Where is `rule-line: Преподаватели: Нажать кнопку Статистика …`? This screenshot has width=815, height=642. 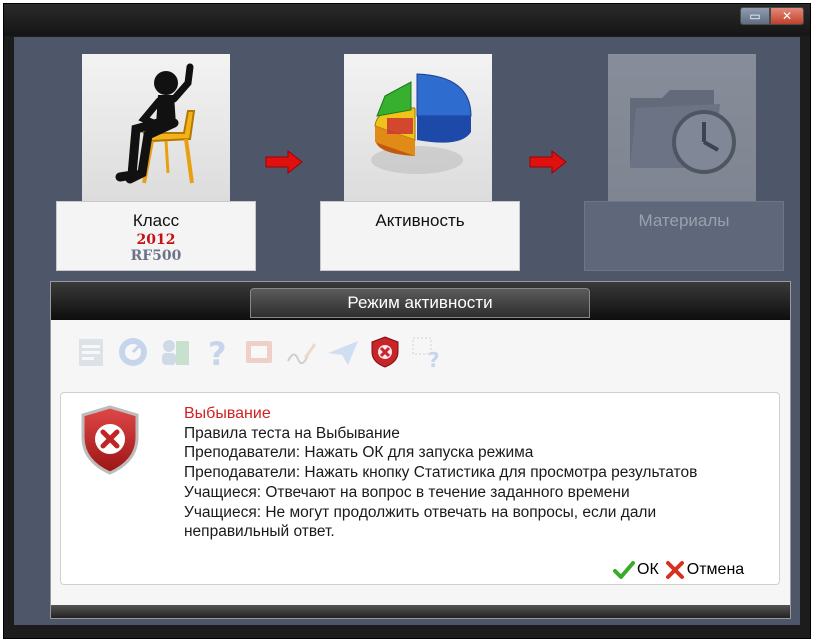
rule-line: Преподаватели: Нажать кнопку Статистика … is located at coordinates (441, 473).